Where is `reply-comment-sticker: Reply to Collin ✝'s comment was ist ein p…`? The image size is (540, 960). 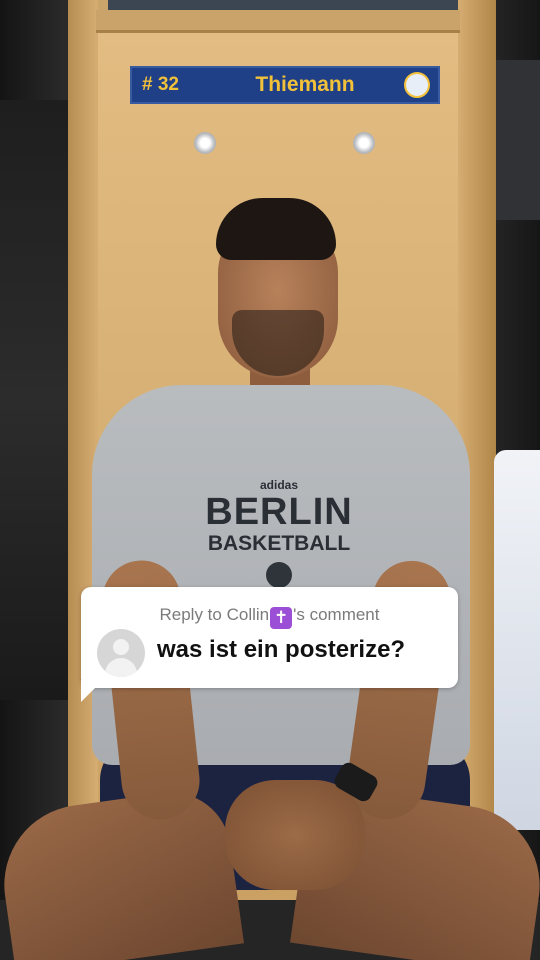
reply-comment-sticker: Reply to Collin ✝'s comment was ist ein p… is located at coordinates (269, 637).